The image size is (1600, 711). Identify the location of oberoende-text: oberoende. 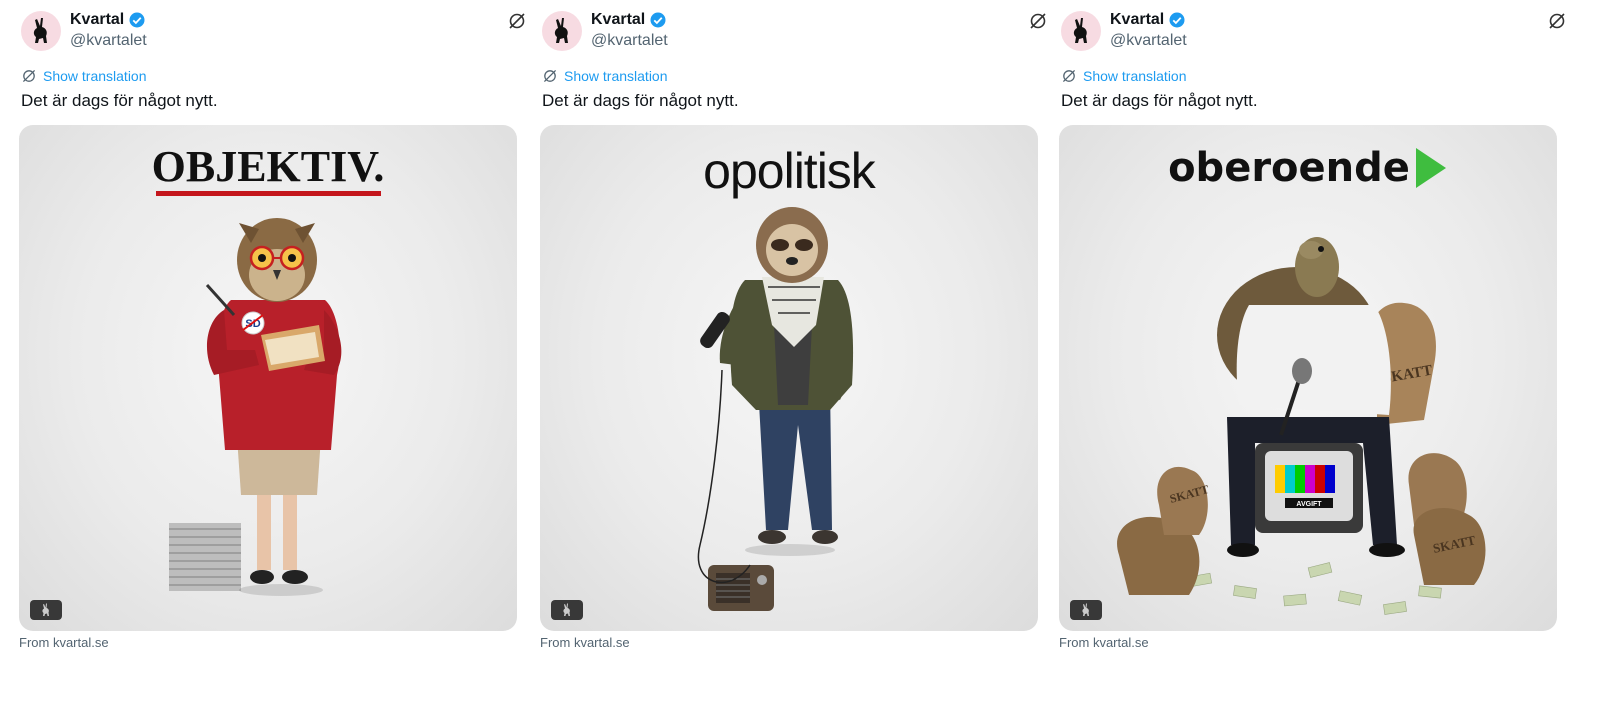
(1289, 168).